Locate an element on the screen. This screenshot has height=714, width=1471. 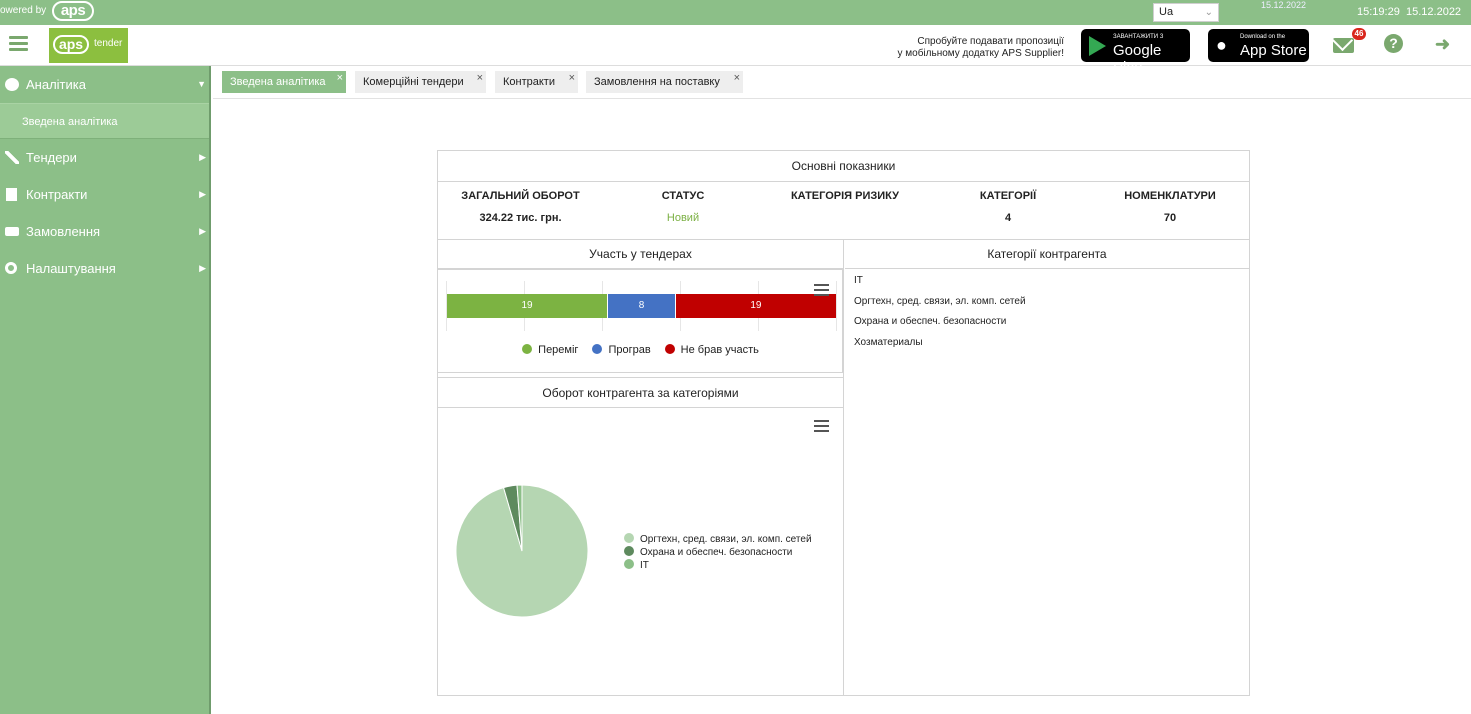
truck-icon is located at coordinates (12, 231).